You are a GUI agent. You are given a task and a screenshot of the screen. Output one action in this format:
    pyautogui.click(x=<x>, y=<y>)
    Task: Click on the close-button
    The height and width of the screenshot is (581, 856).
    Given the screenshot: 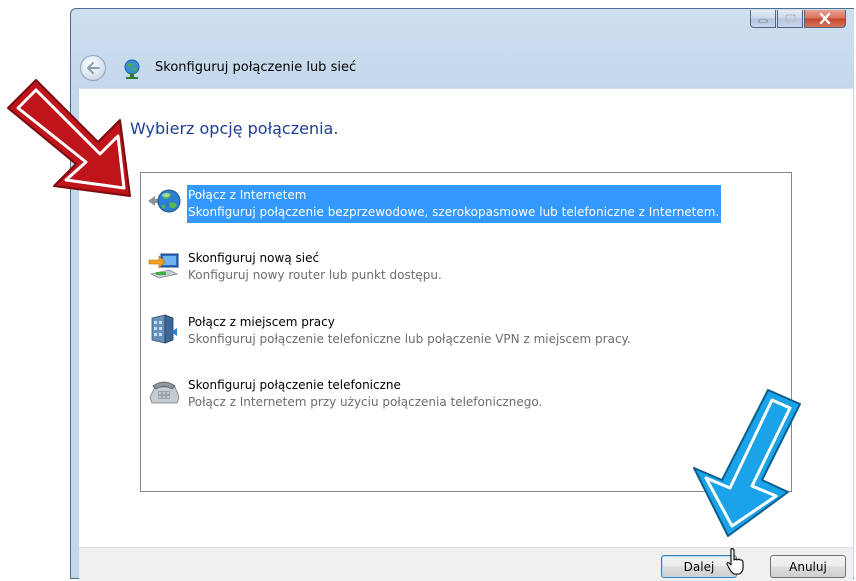 What is the action you would take?
    pyautogui.click(x=825, y=19)
    